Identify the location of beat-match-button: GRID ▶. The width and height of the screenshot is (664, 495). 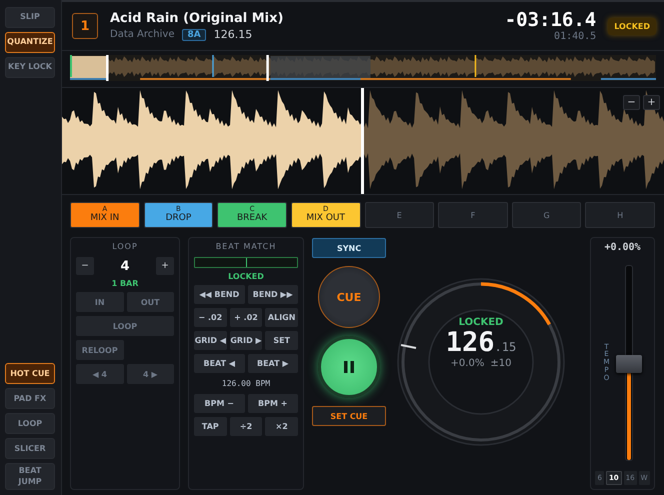
(246, 340).